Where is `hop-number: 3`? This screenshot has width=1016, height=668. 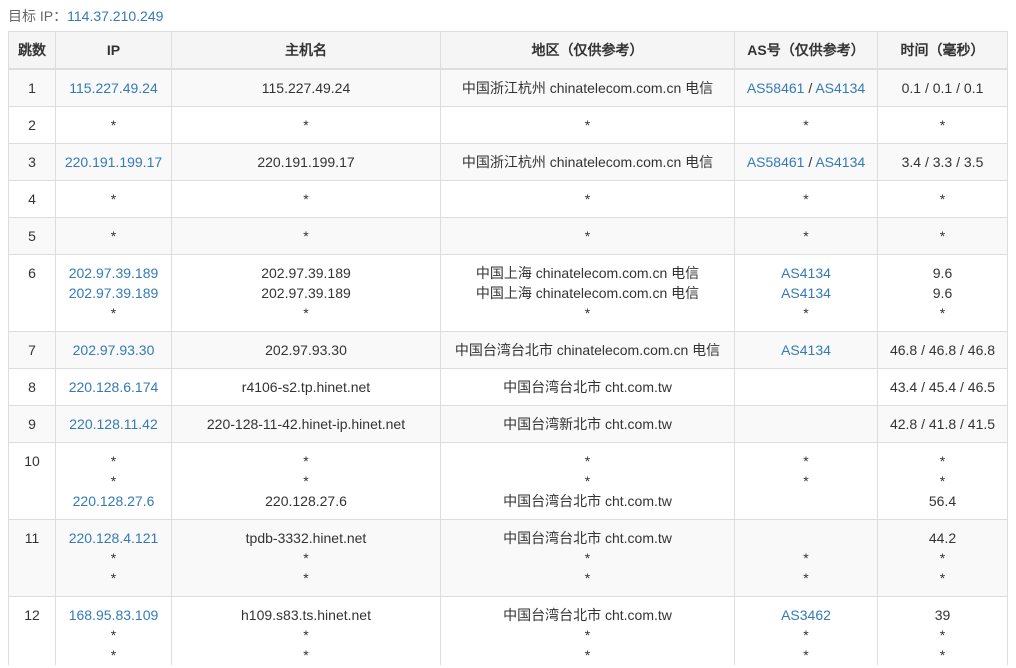 hop-number: 3 is located at coordinates (32, 162).